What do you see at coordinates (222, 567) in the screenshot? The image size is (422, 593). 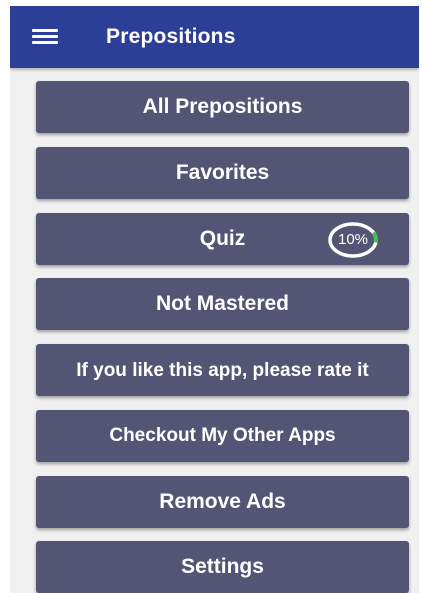 I see `settings-button: Settings` at bounding box center [222, 567].